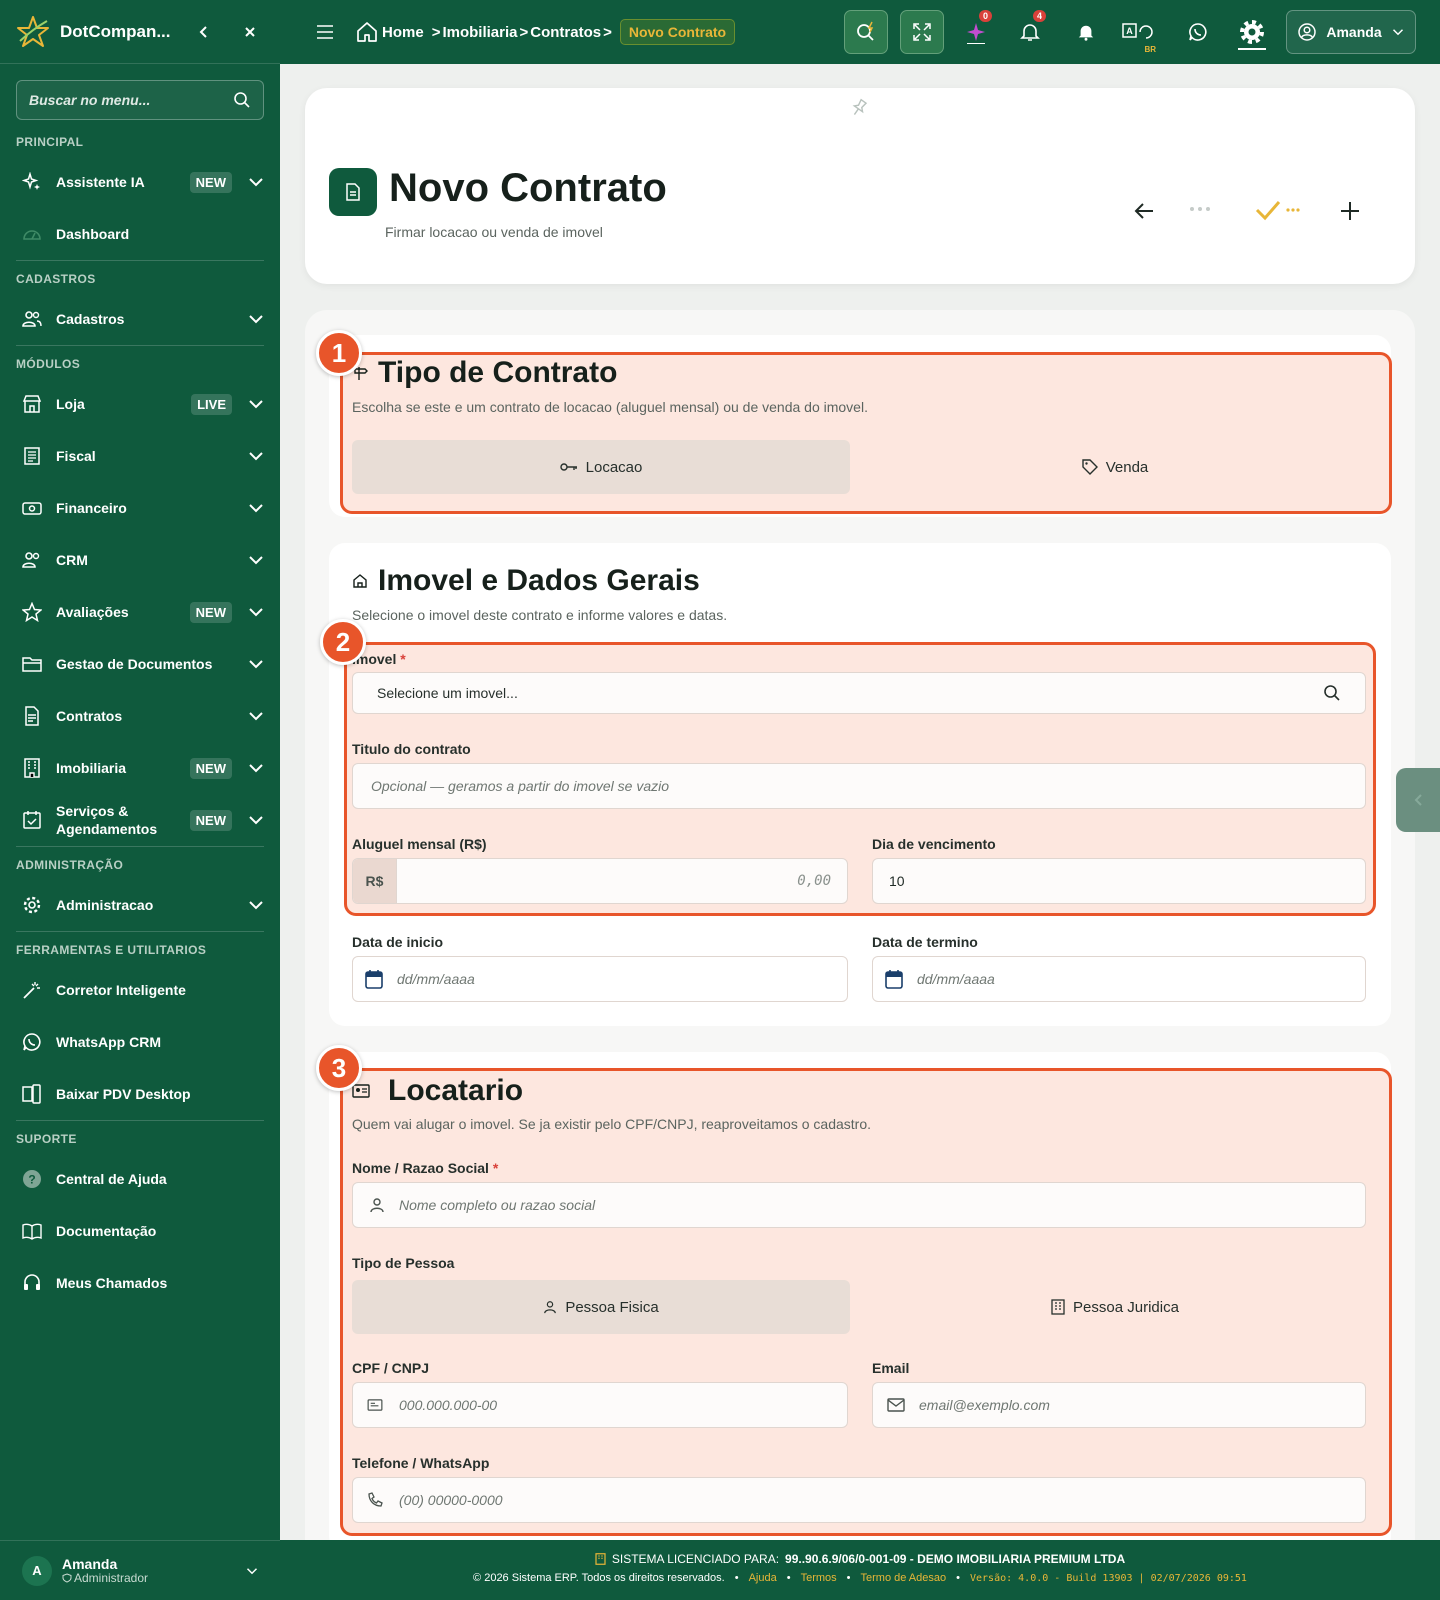  Describe the element at coordinates (48, 364) in the screenshot. I see `section-modulos: MÓDULOS` at that location.